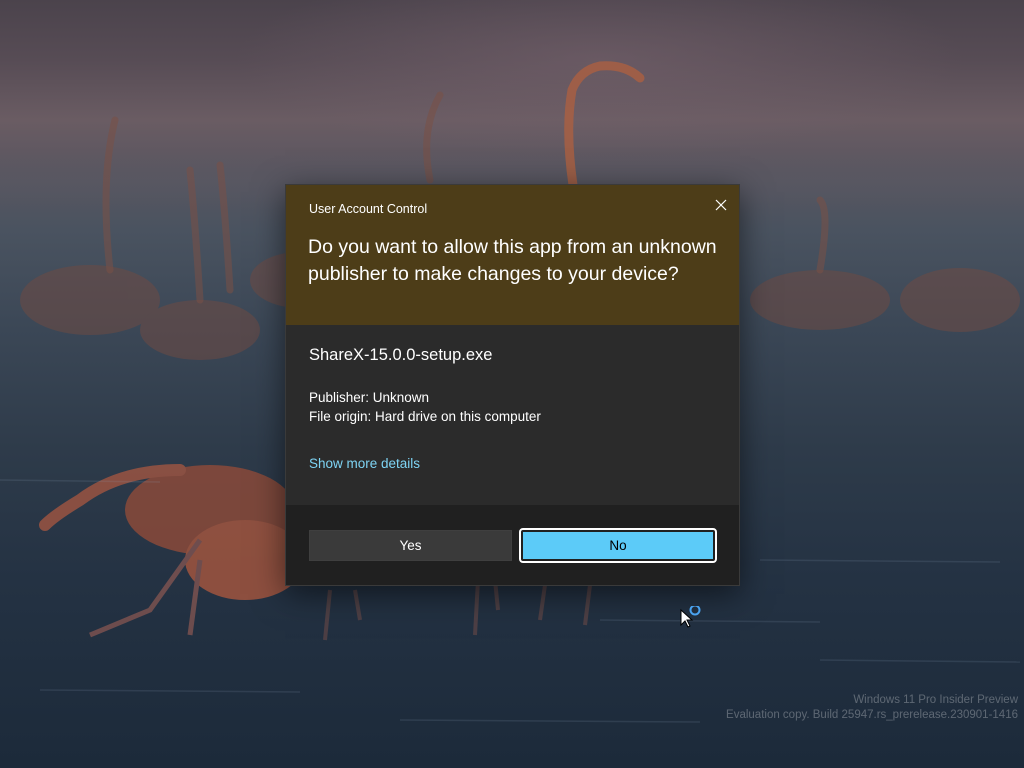 This screenshot has width=1024, height=768. Describe the element at coordinates (618, 545) in the screenshot. I see `no-button: No` at that location.